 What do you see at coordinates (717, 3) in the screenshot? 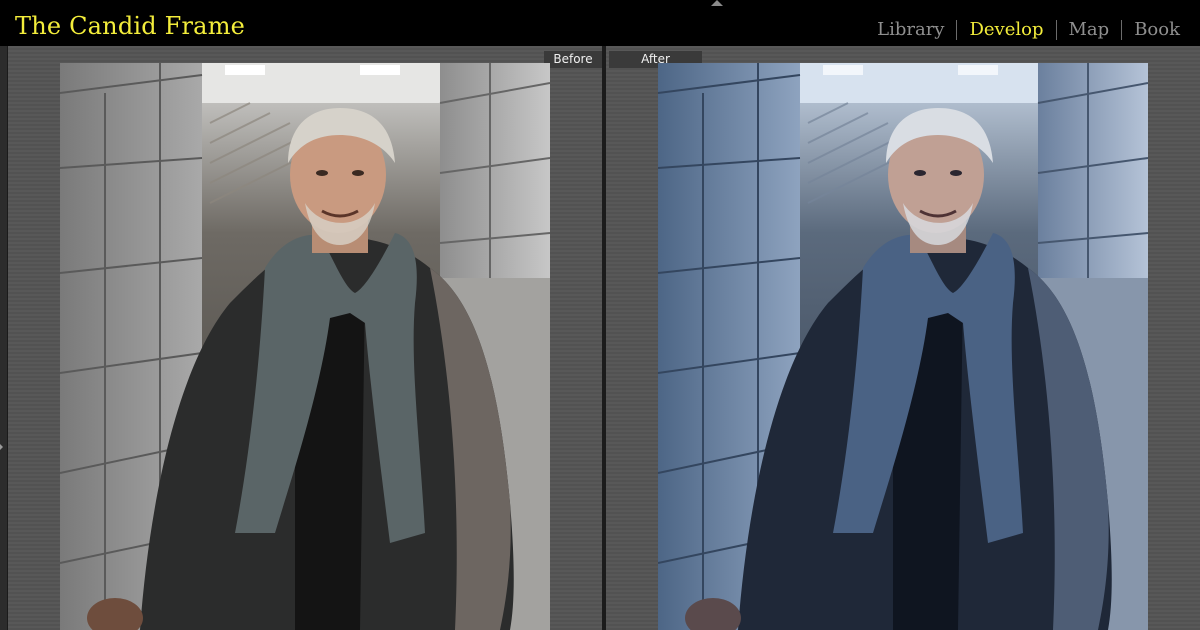
I see `collapse-top-panel-icon` at bounding box center [717, 3].